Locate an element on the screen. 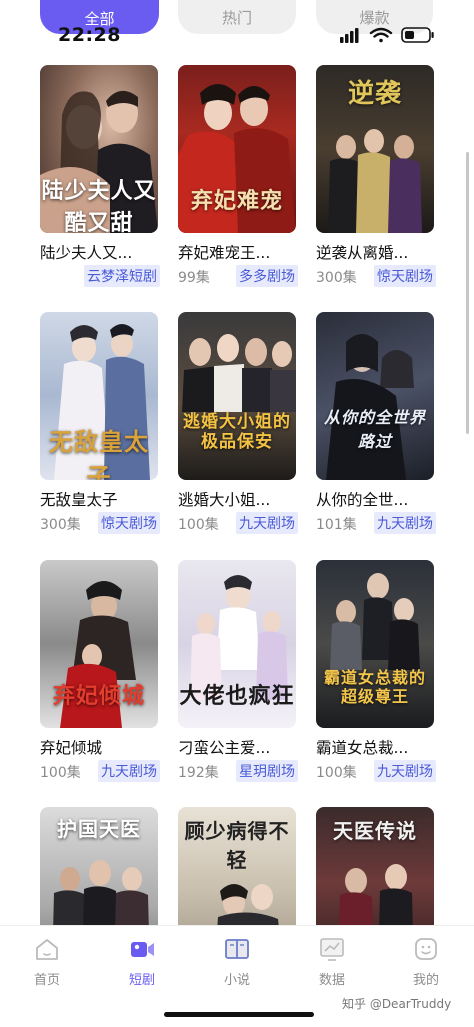  drama-card: 逃婚大小姐的极品保安 逃婚大小姐... 100集 九天剧场 is located at coordinates (238, 423).